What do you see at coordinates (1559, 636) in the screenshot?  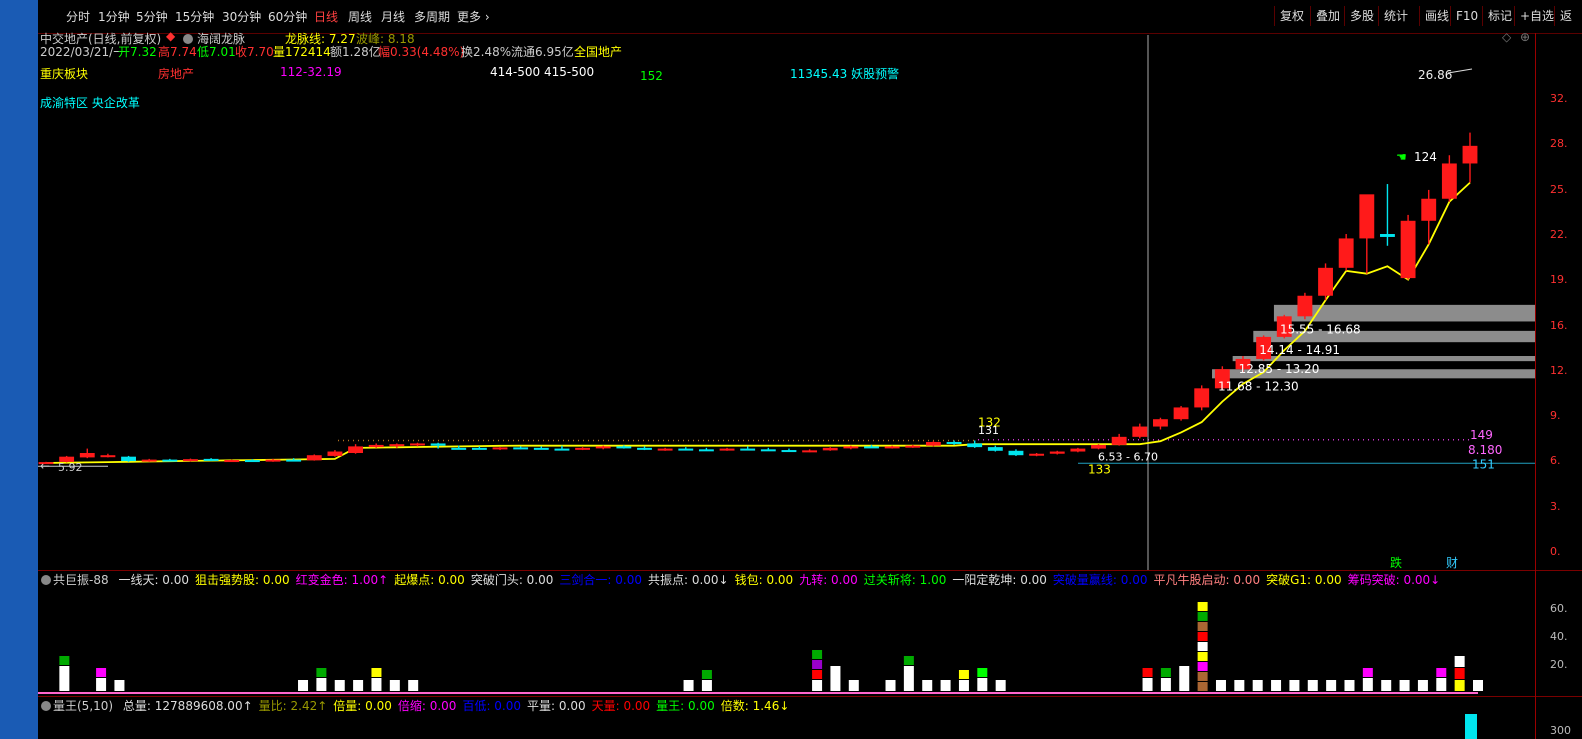 I see `indicator1-axis-label: 40.` at bounding box center [1559, 636].